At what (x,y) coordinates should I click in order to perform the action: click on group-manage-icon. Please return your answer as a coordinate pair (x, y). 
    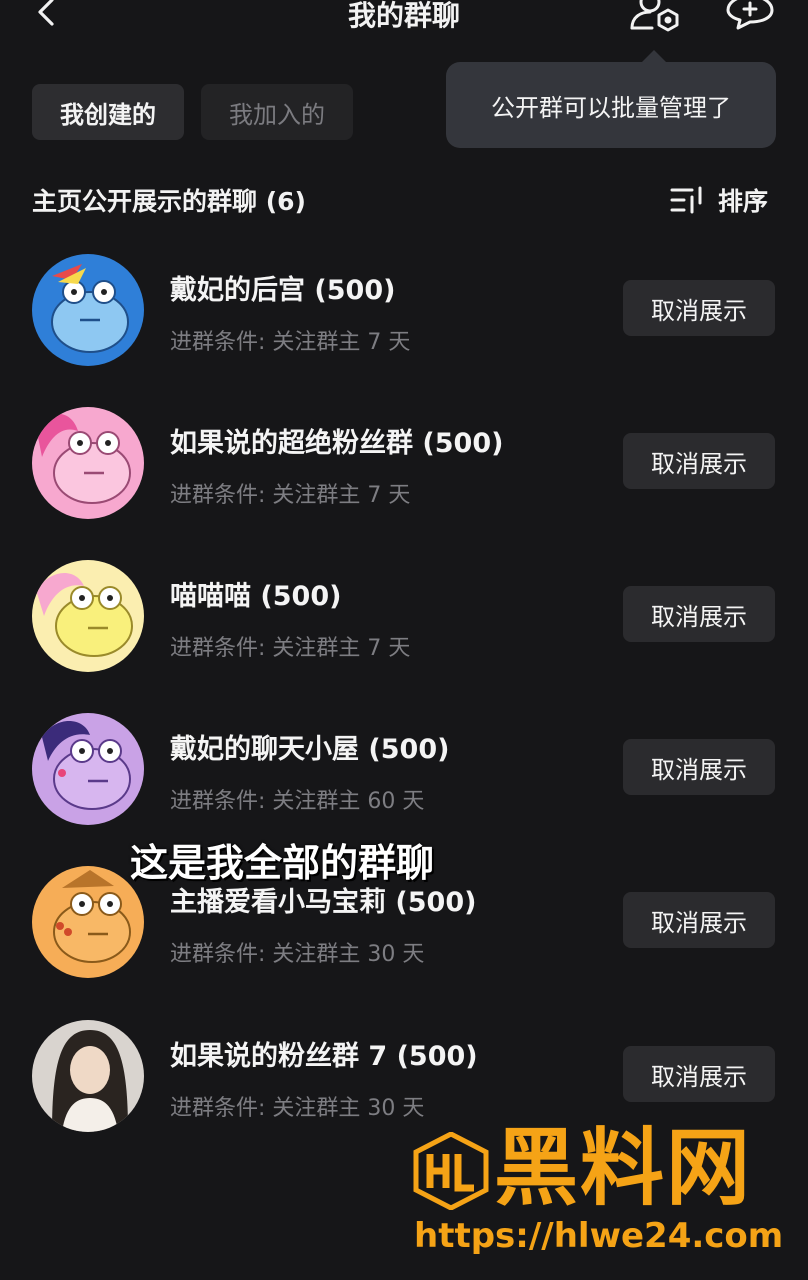
    Looking at the image, I should click on (655, 18).